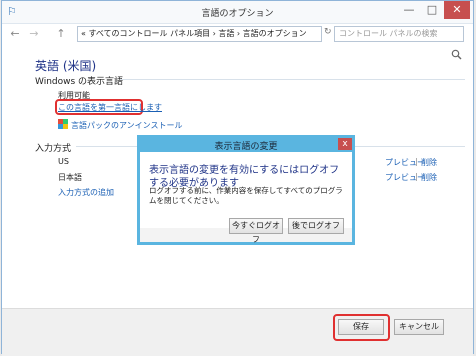  I want to click on back-button: ←, so click(15, 34).